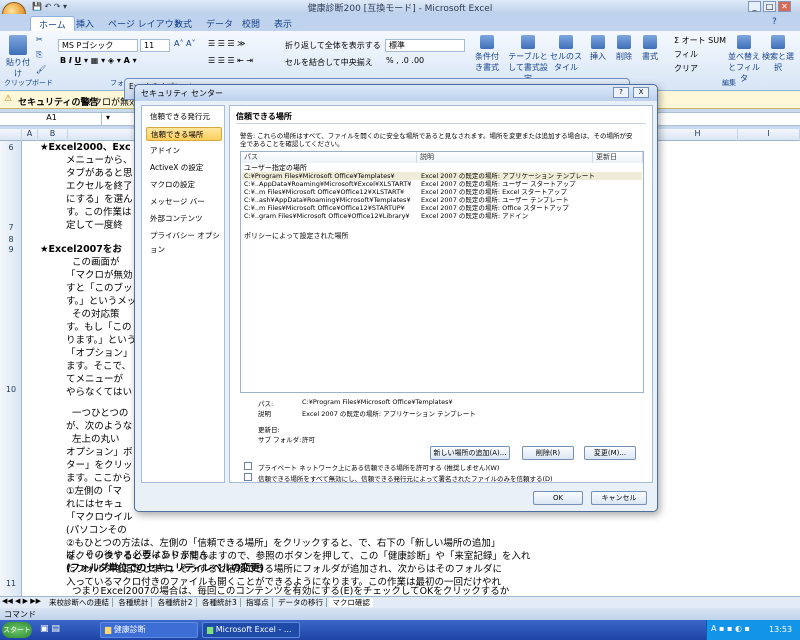  I want to click on allow-network-checkbox, so click(248, 466).